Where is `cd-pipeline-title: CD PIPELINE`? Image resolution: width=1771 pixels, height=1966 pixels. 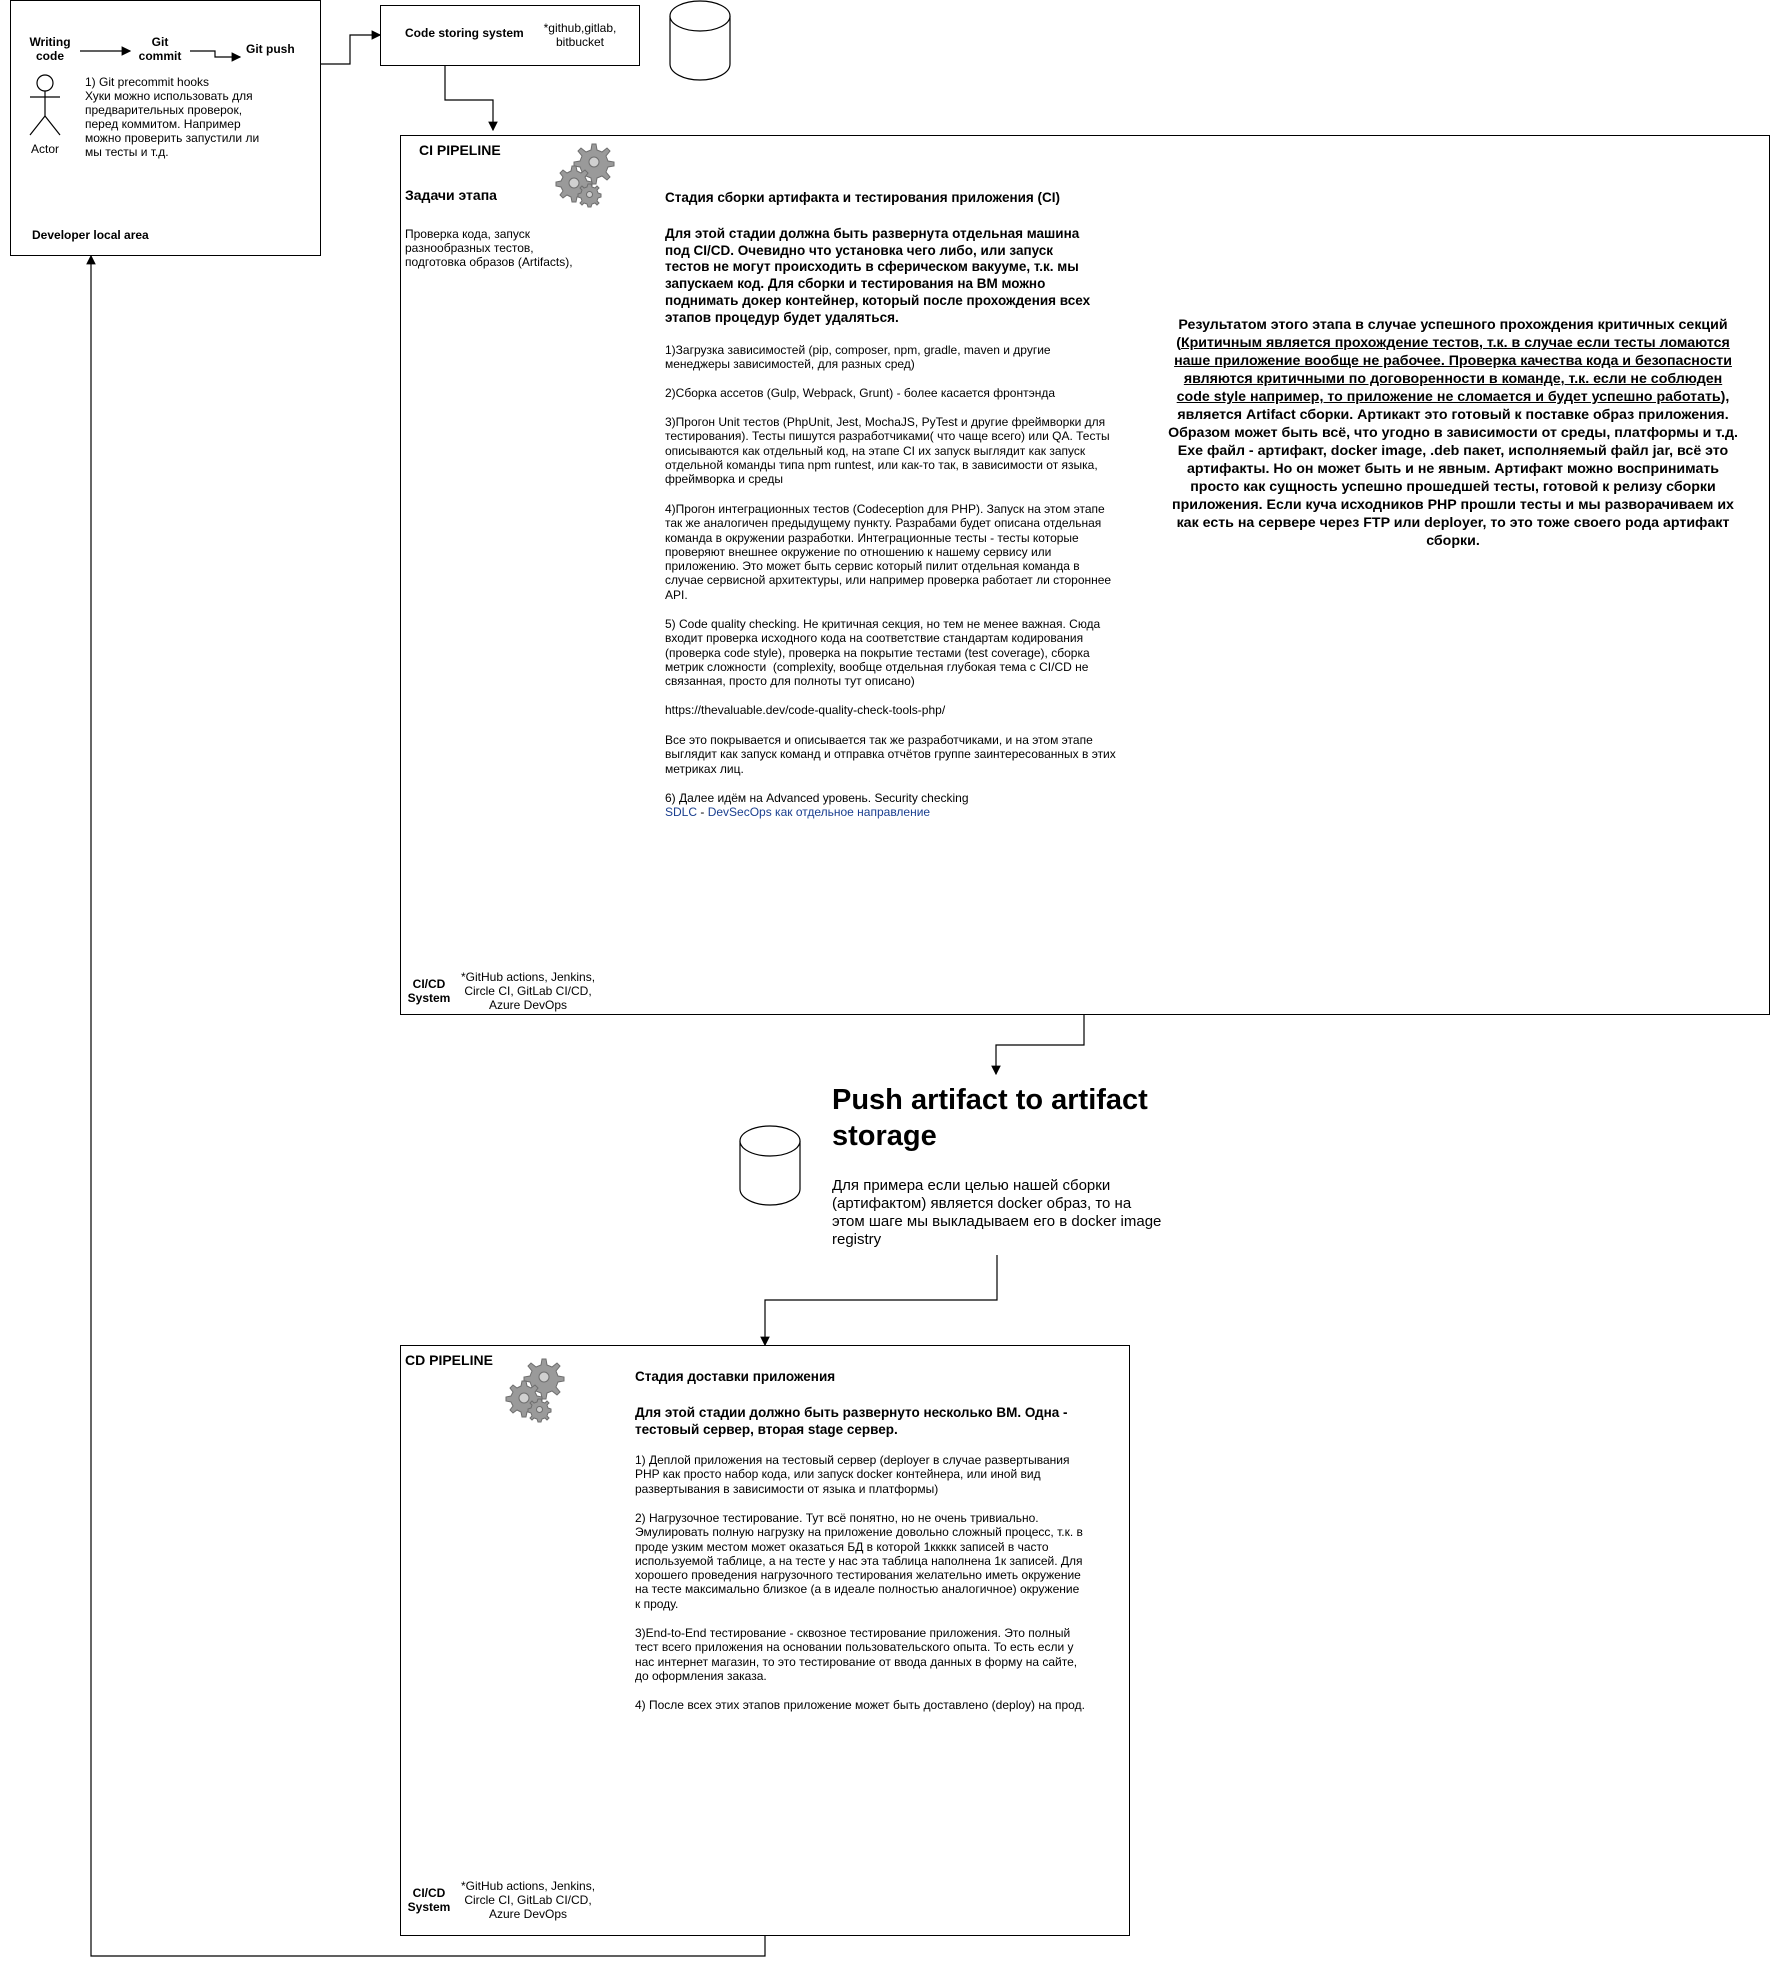
cd-pipeline-title: CD PIPELINE is located at coordinates (449, 1360).